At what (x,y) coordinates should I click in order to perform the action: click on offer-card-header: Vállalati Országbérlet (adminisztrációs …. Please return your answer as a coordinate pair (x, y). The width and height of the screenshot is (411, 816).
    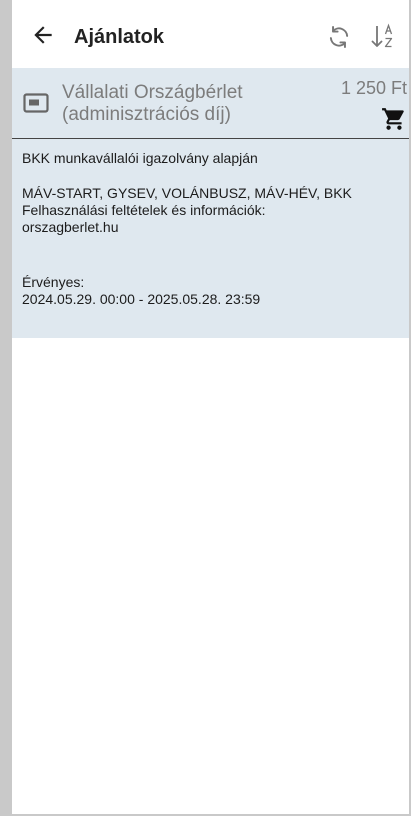
    Looking at the image, I should click on (210, 103).